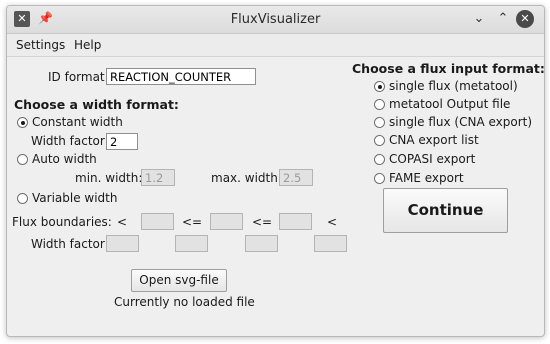 The width and height of the screenshot is (550, 344). I want to click on flux-input-label-single-flux-cna: single flux (CNA export), so click(461, 122).